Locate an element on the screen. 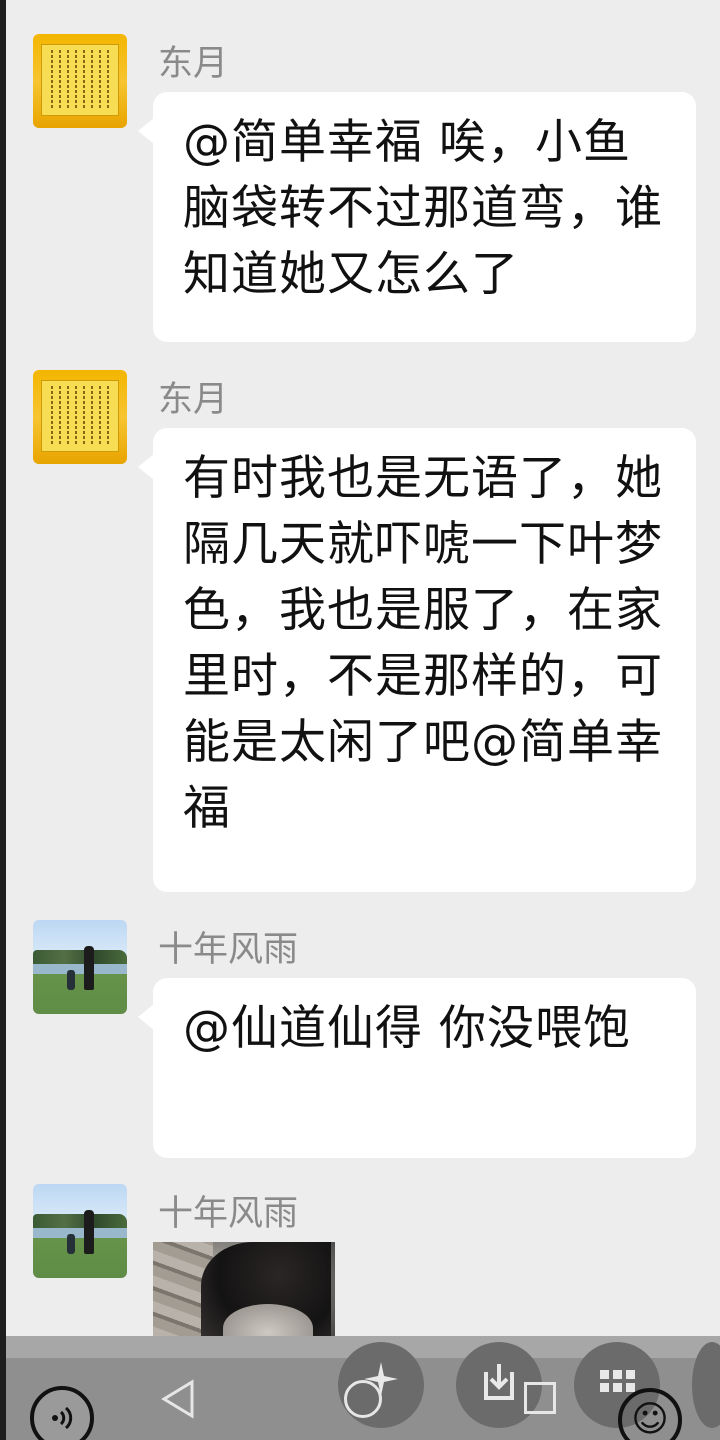  message-bubble: @简单幸福 唉，小鱼脑袋转不过那道弯，谁知道她又怎么了 is located at coordinates (417, 217).